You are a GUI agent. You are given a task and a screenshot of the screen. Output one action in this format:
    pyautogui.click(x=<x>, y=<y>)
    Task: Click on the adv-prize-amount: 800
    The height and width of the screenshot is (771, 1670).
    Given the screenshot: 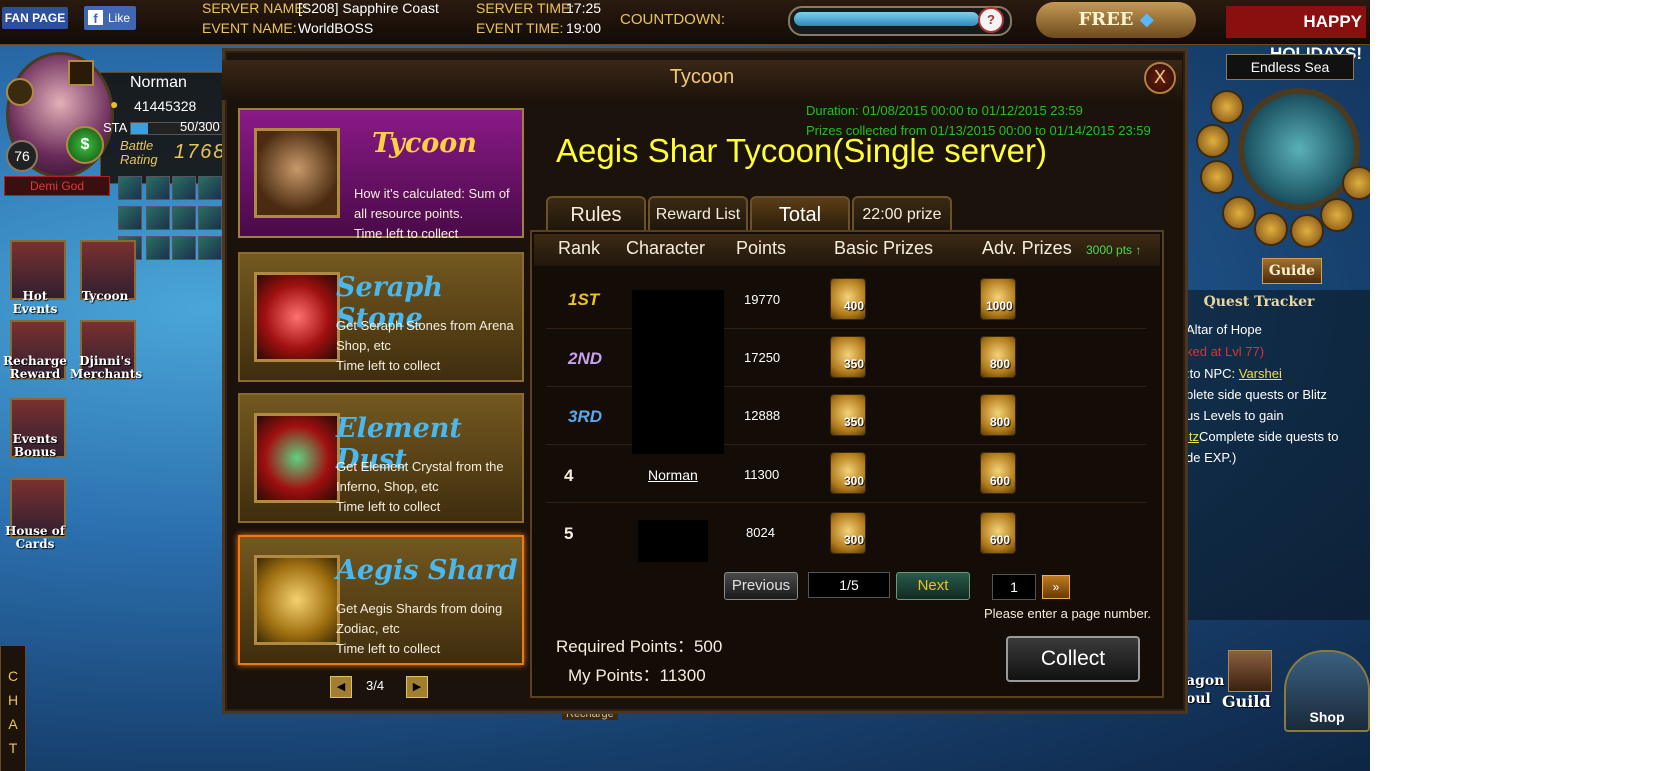 What is the action you would take?
    pyautogui.click(x=1000, y=422)
    